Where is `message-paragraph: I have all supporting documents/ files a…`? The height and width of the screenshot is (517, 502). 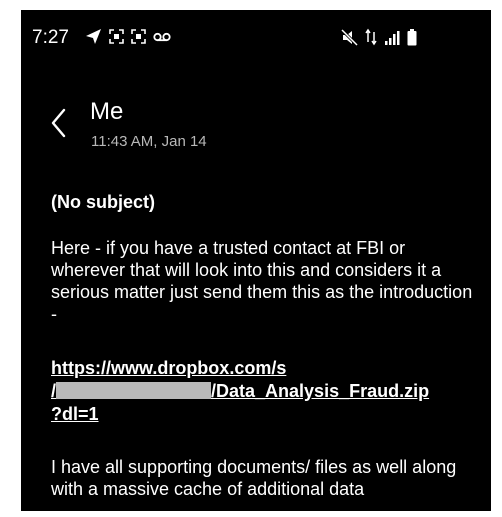 message-paragraph: I have all supporting documents/ files a… is located at coordinates (254, 478).